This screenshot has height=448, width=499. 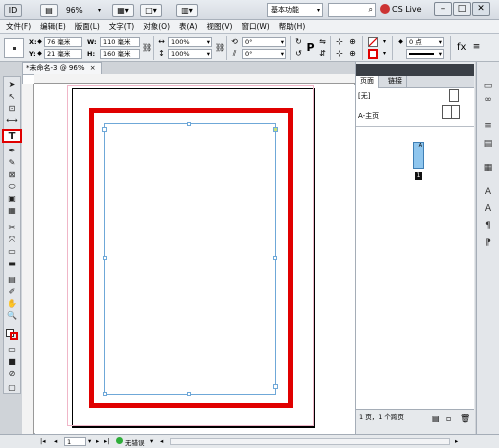 What do you see at coordinates (190, 42) in the screenshot?
I see `scale-x-field: 100% ▾` at bounding box center [190, 42].